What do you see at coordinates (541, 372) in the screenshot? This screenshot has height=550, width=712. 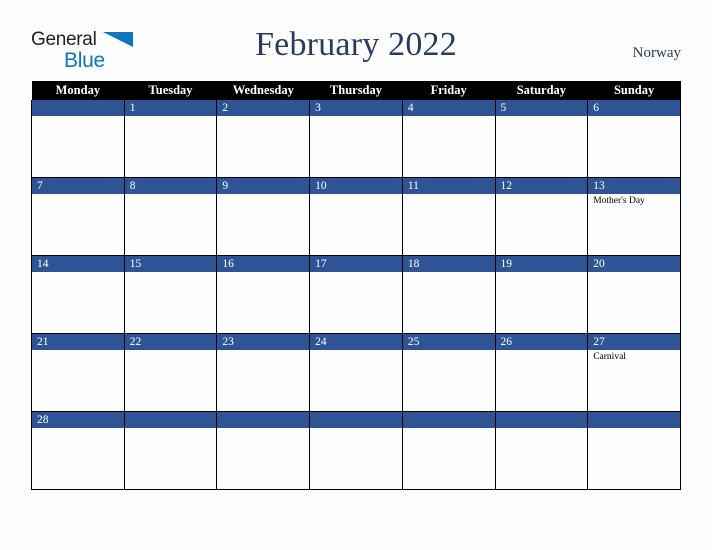 I see `calendar-day-cell: 26` at bounding box center [541, 372].